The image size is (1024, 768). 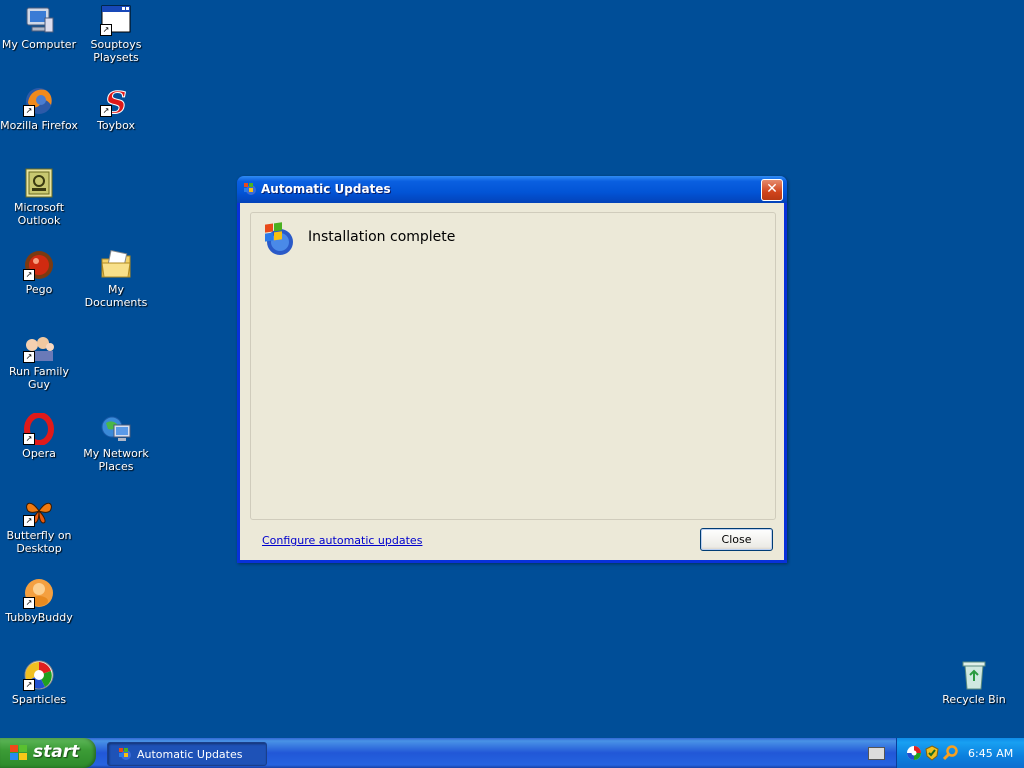 What do you see at coordinates (39, 183) in the screenshot?
I see `outlook-icon` at bounding box center [39, 183].